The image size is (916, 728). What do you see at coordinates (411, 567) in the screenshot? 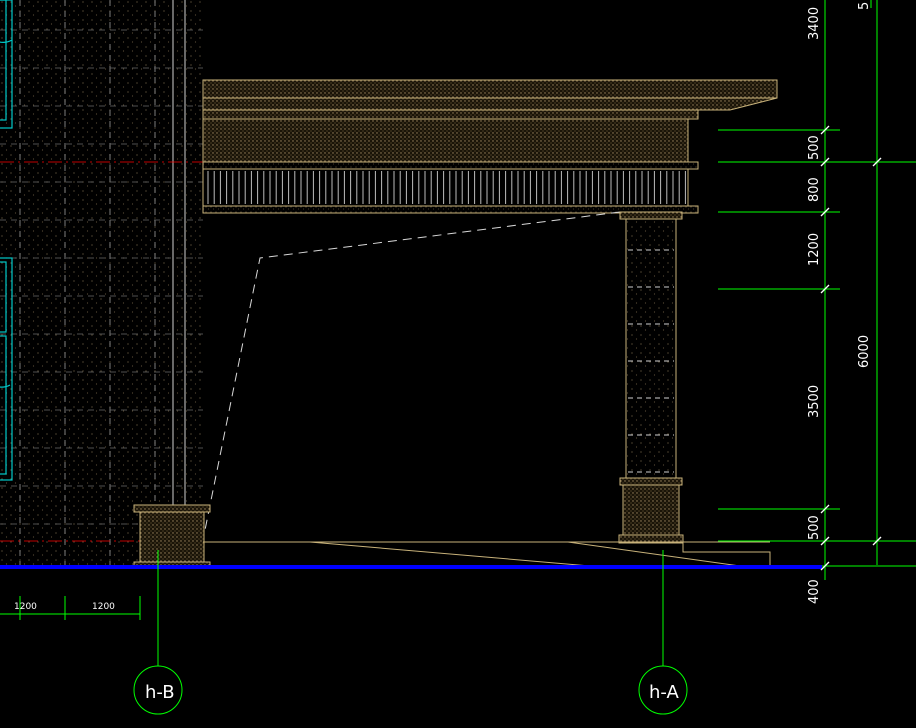
I see `ground-line` at bounding box center [411, 567].